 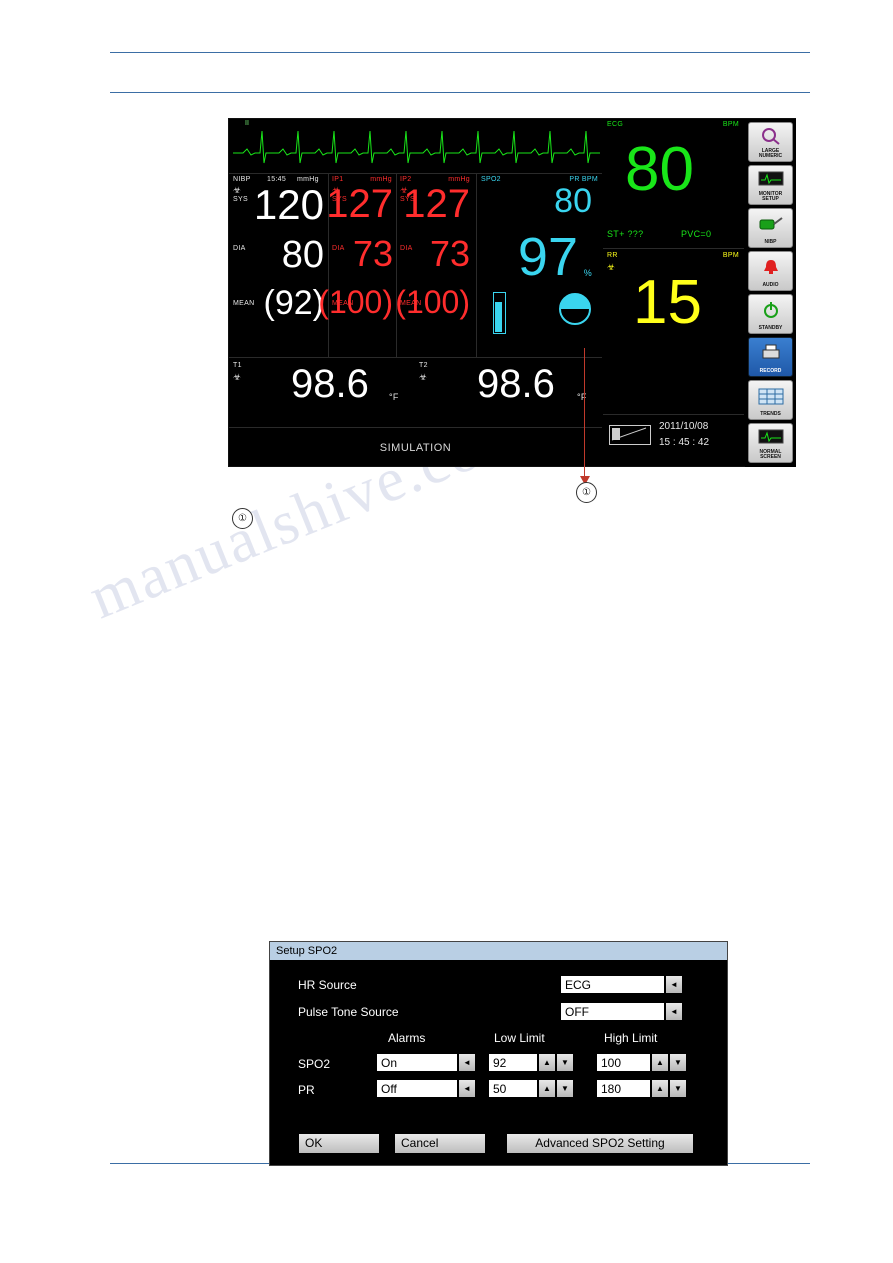 I want to click on softkey-audio: AUDIO, so click(x=770, y=271).